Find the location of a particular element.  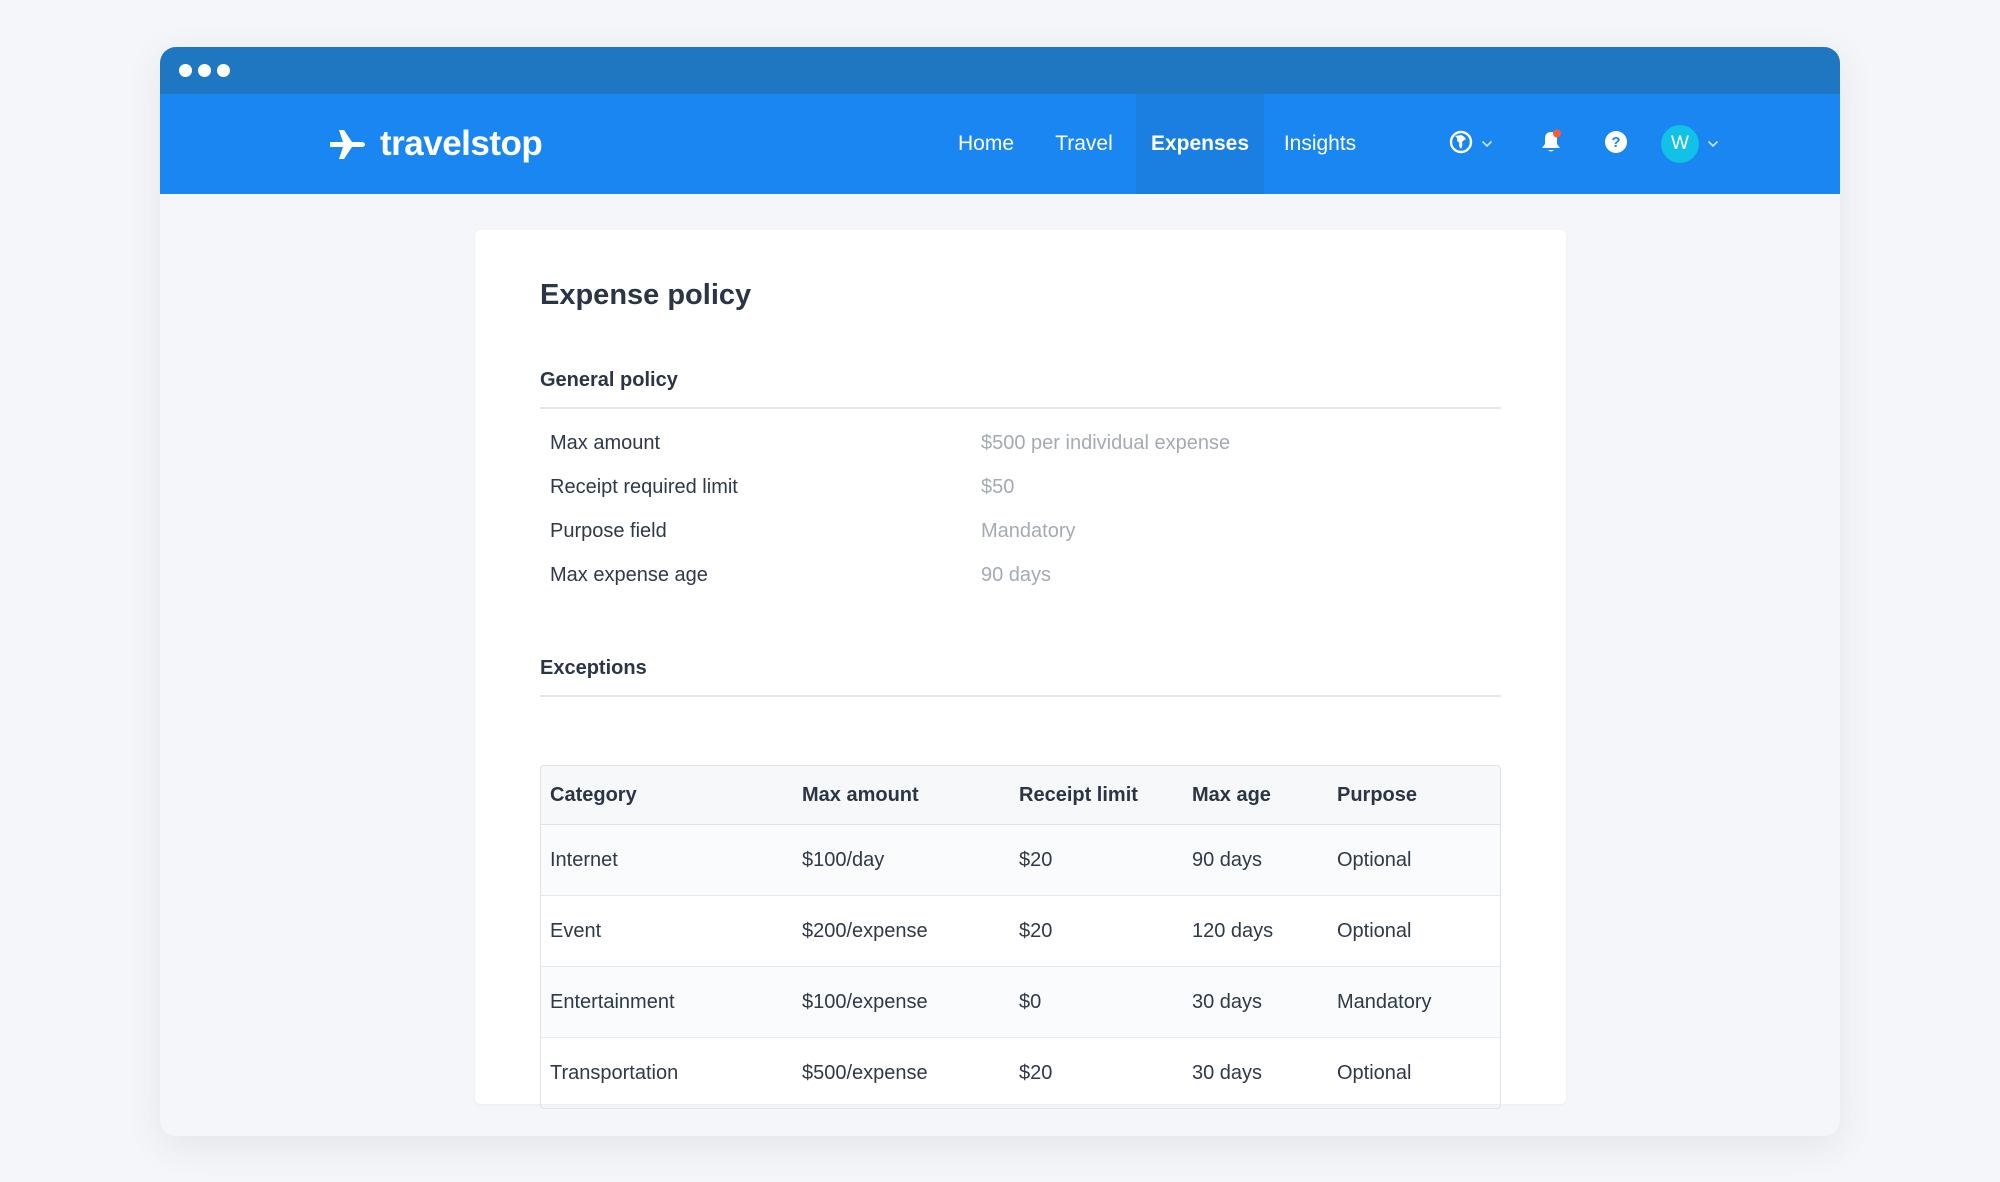

main-nav: Home Travel Expenses Insights ? W is located at coordinates (1000, 144).